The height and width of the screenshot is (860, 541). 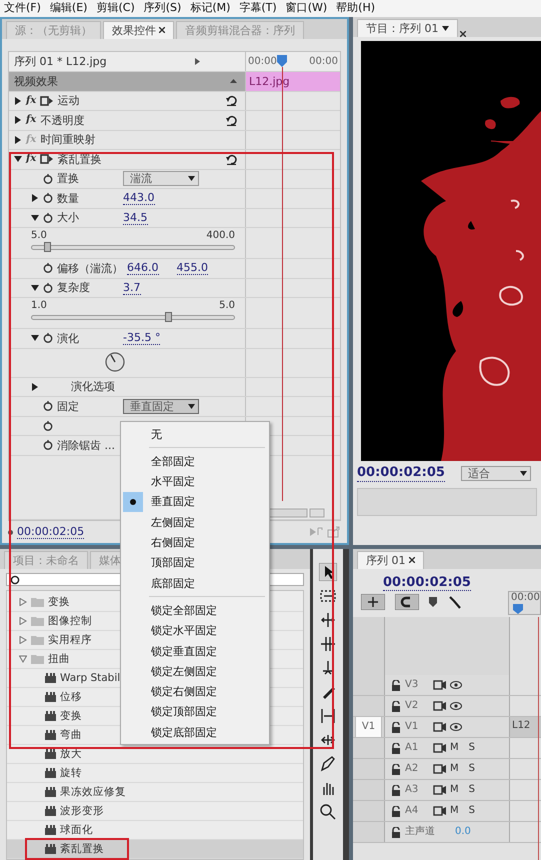 What do you see at coordinates (39, 236) in the screenshot?
I see `slider-min-label: 5.0` at bounding box center [39, 236].